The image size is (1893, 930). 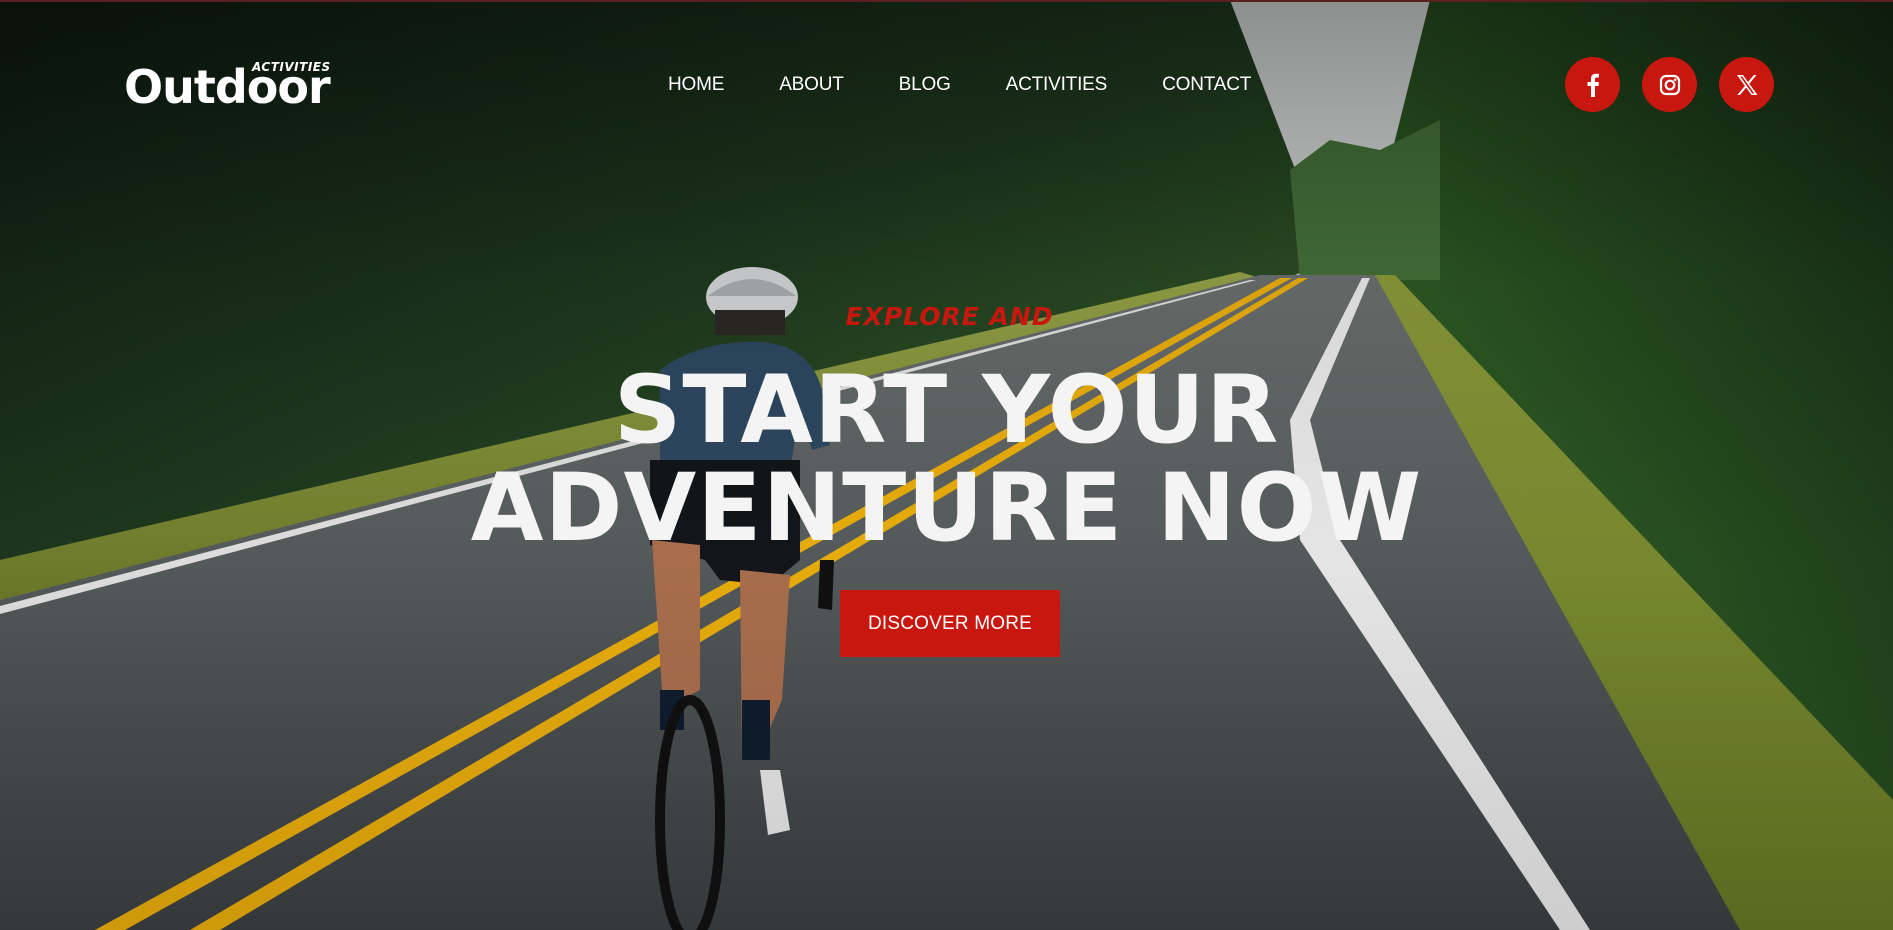 What do you see at coordinates (946, 410) in the screenshot?
I see `headline-line-1: START YOUR` at bounding box center [946, 410].